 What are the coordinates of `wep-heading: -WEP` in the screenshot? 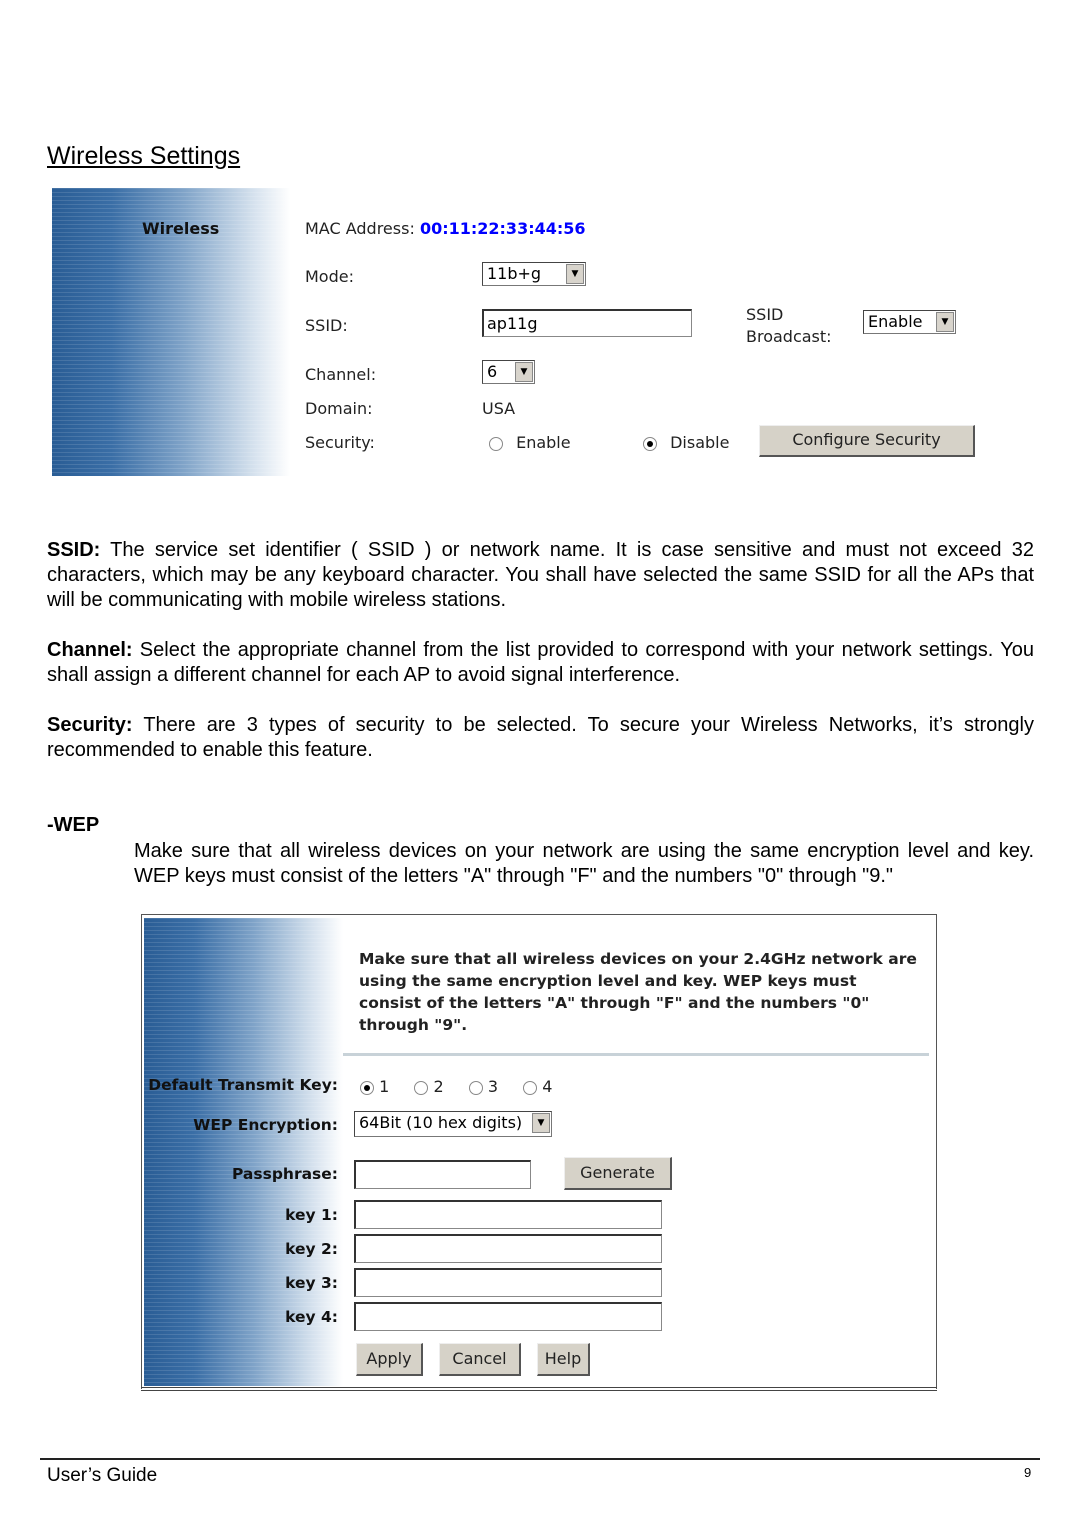 It's located at (73, 825).